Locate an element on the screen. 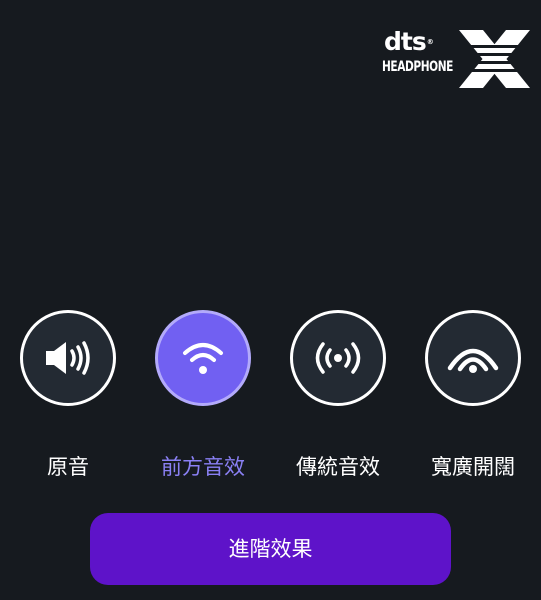 This screenshot has height=600, width=541. broadcast-icon is located at coordinates (338, 358).